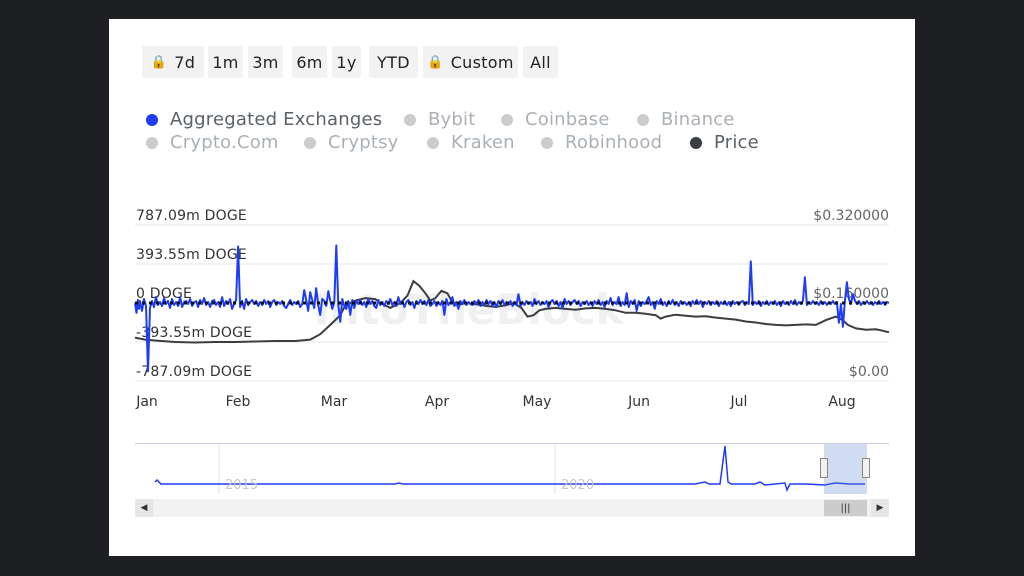 This screenshot has height=576, width=1024. What do you see at coordinates (824, 468) in the screenshot?
I see `navigator-left-handle` at bounding box center [824, 468].